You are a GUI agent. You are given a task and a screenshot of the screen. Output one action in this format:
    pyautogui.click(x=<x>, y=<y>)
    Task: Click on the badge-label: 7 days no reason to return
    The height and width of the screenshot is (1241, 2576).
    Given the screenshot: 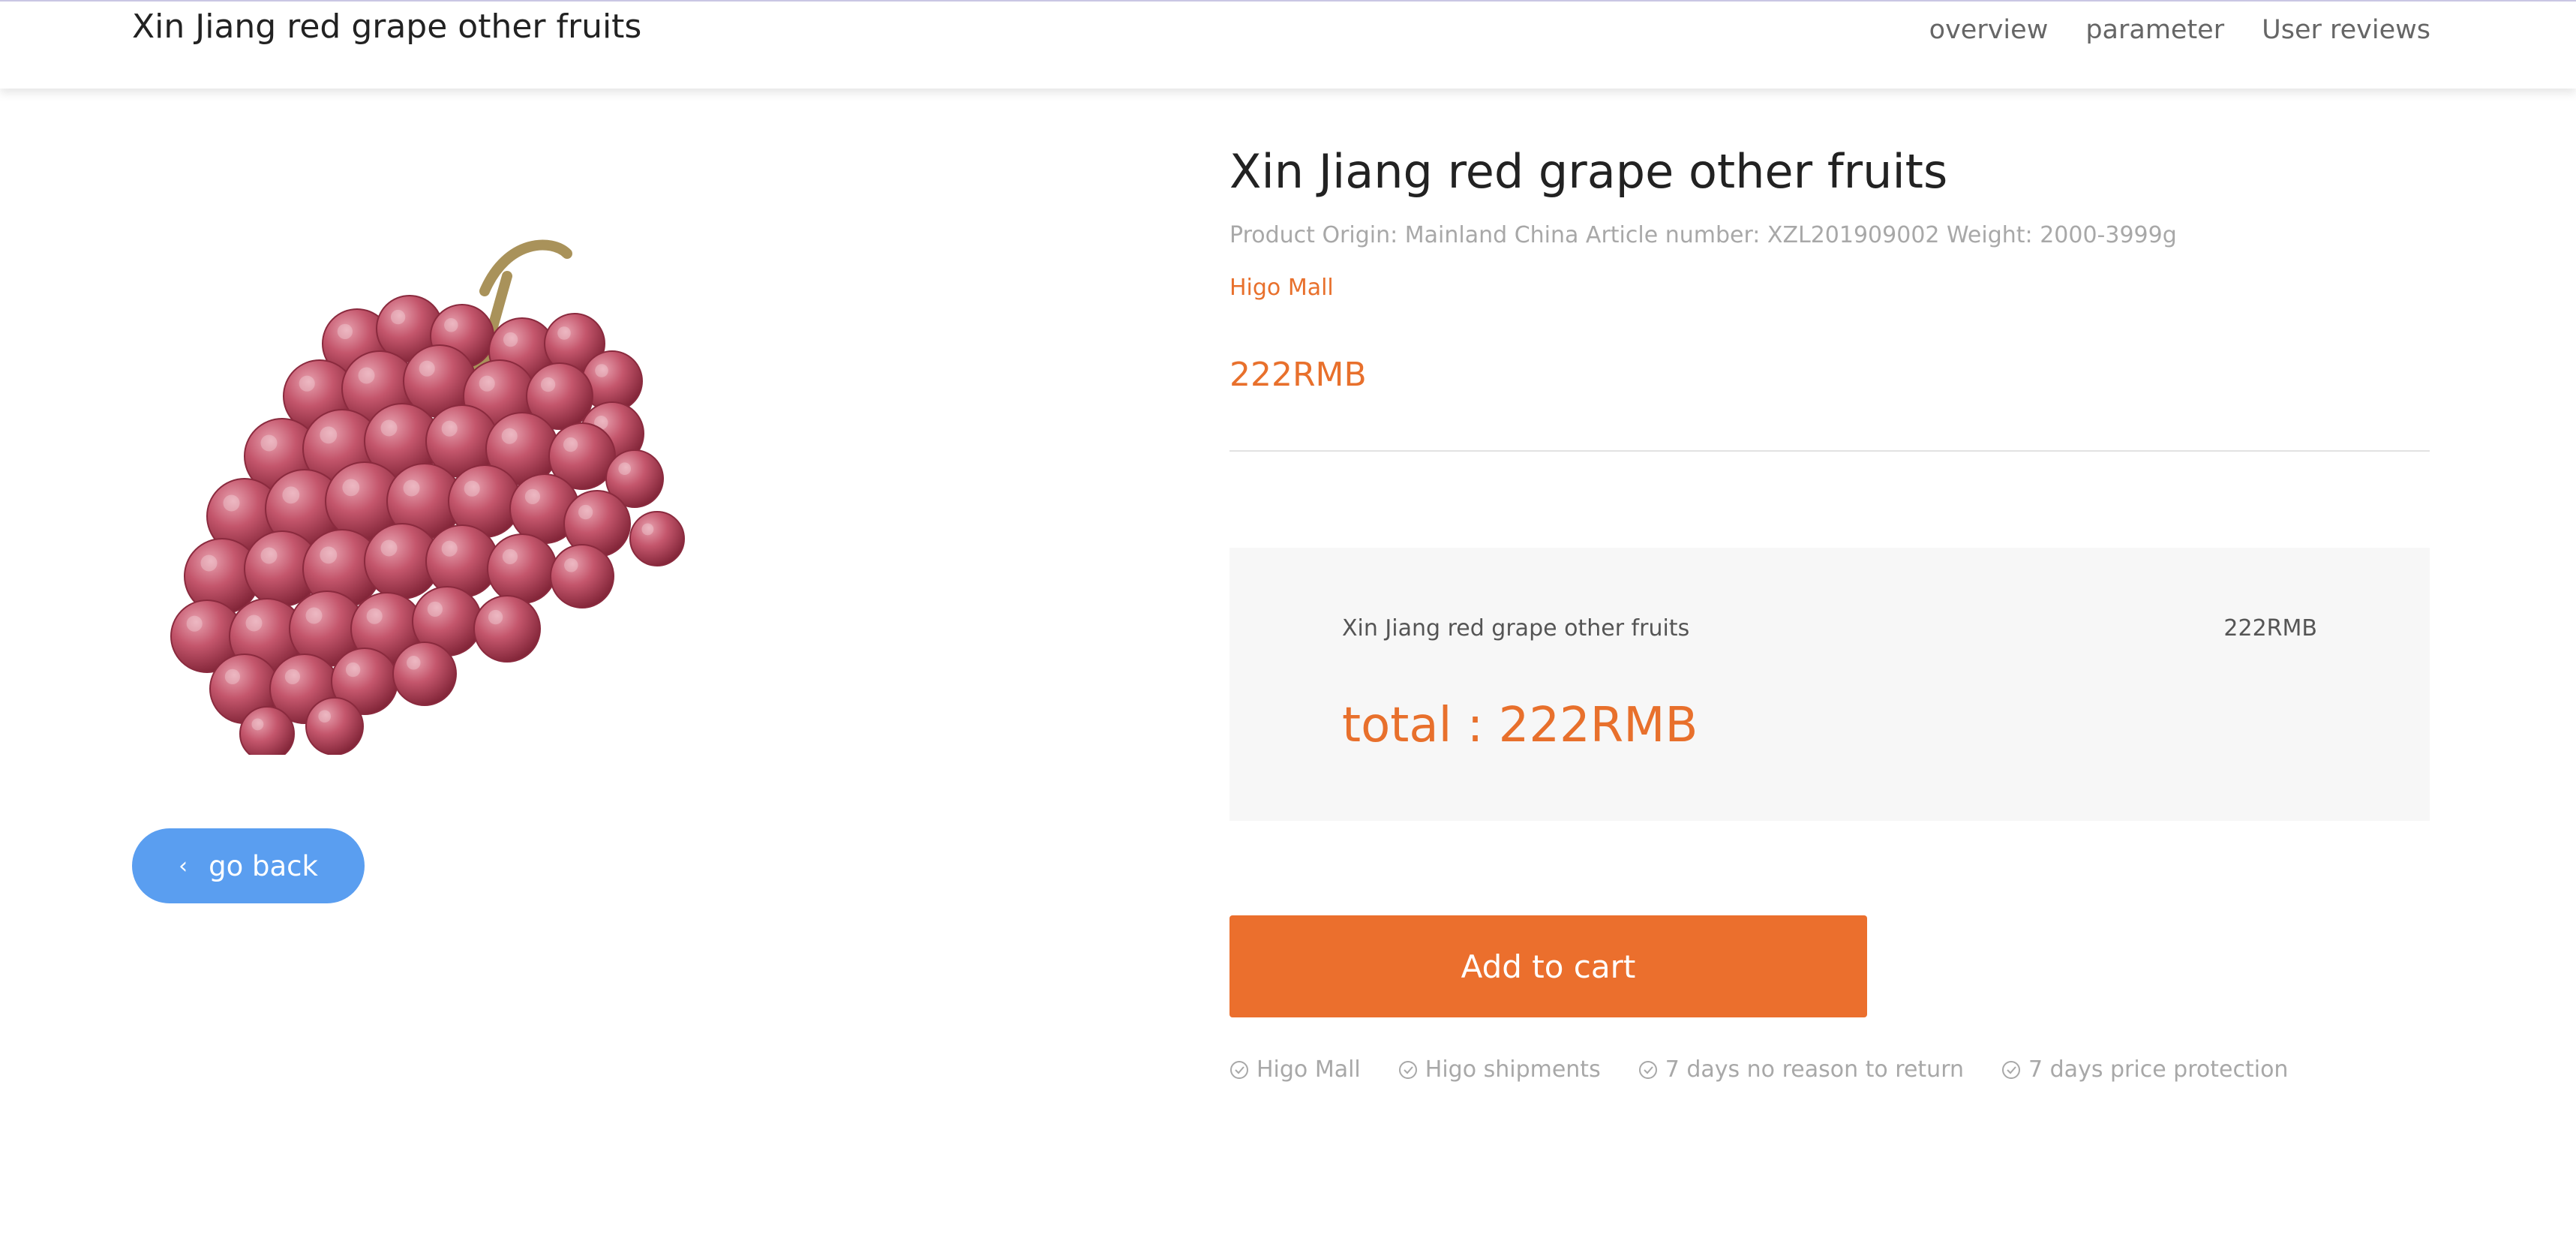 What is the action you would take?
    pyautogui.click(x=1815, y=1069)
    